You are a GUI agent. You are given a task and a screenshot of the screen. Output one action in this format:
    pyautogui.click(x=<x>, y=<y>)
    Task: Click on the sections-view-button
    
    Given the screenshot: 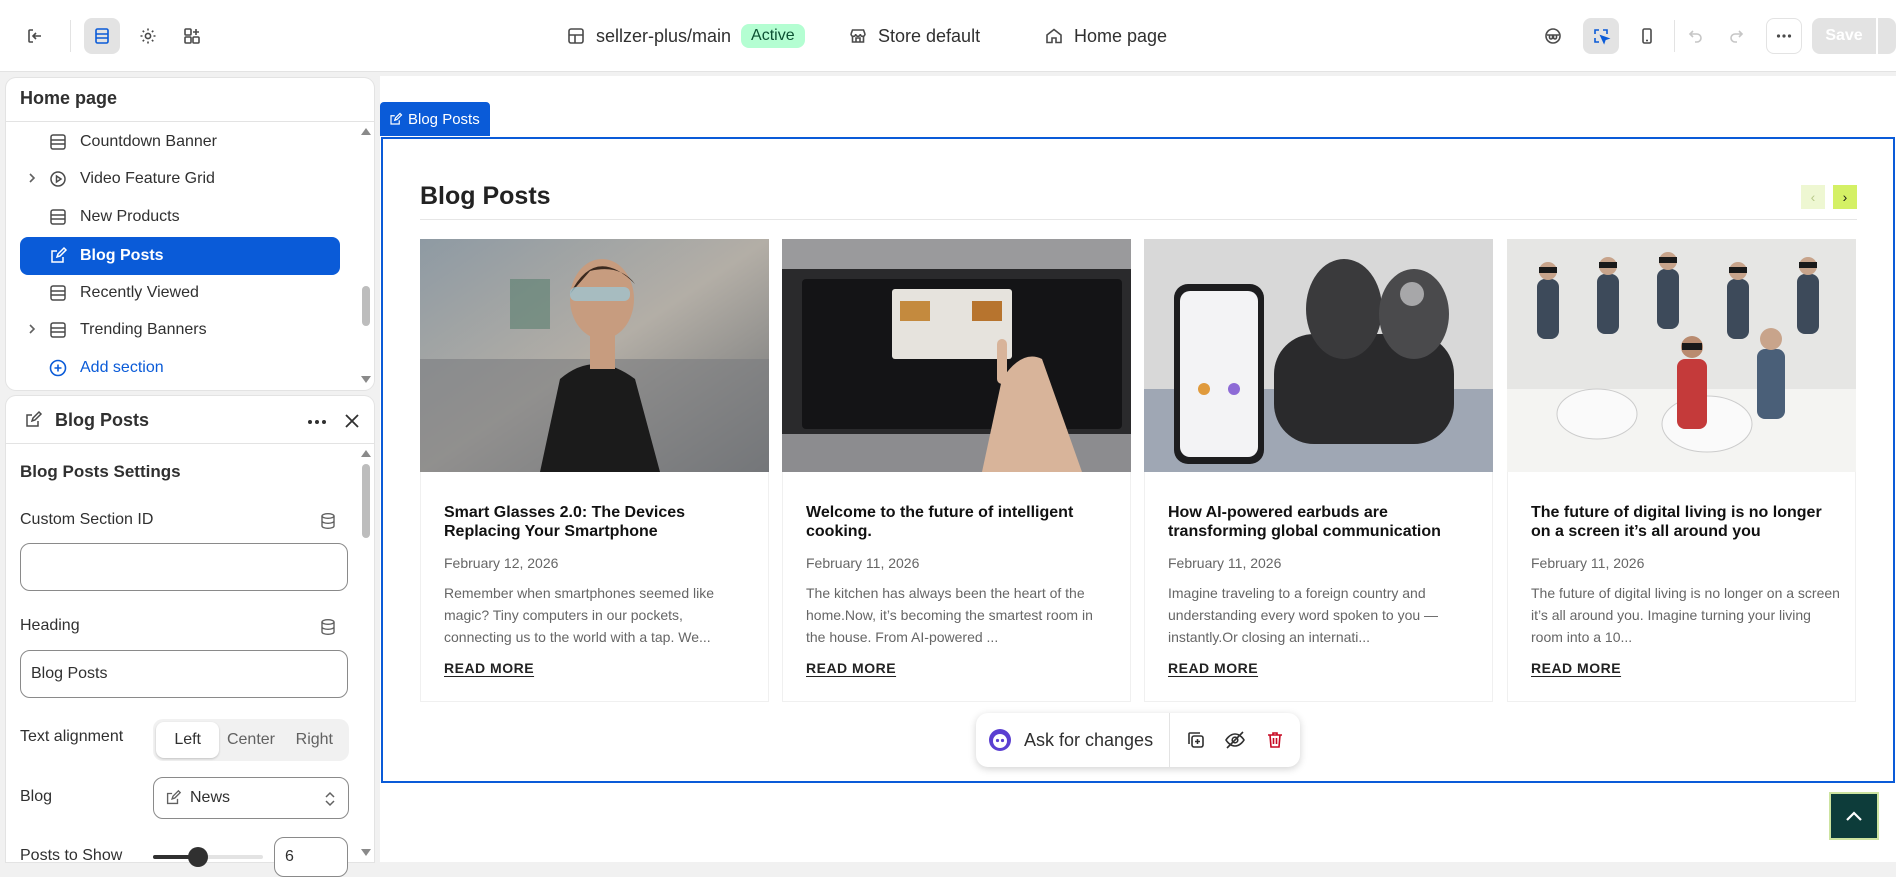 What is the action you would take?
    pyautogui.click(x=102, y=36)
    